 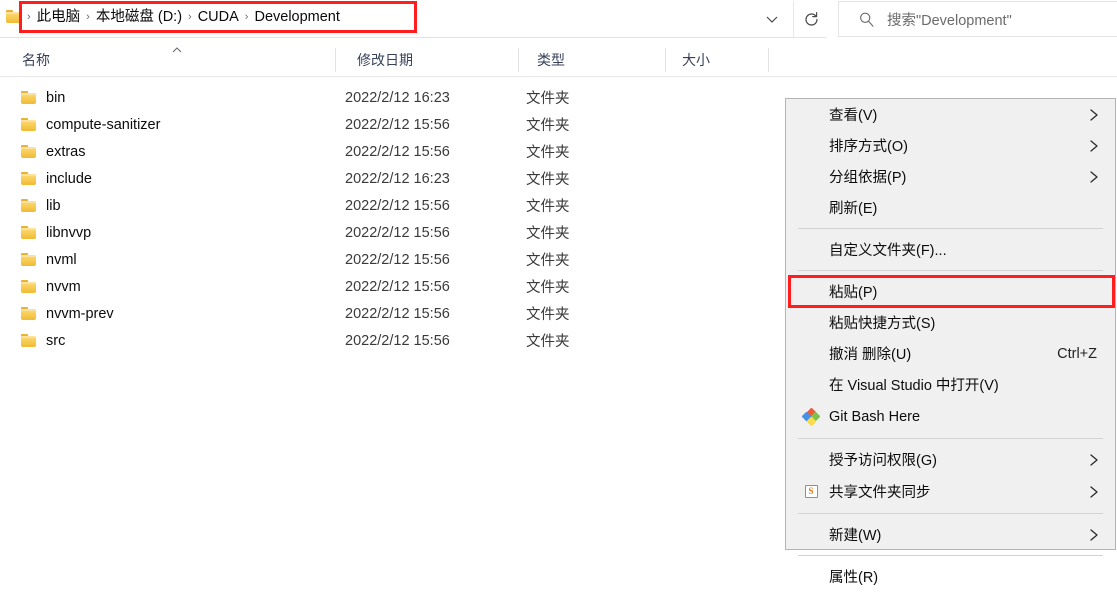 What do you see at coordinates (950, 576) in the screenshot?
I see `menu-item: 属性(R)` at bounding box center [950, 576].